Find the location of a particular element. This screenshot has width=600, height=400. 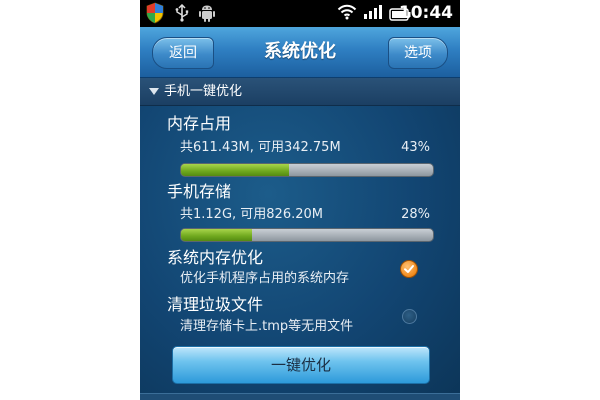

section-label: 手机一键优化 is located at coordinates (203, 91).